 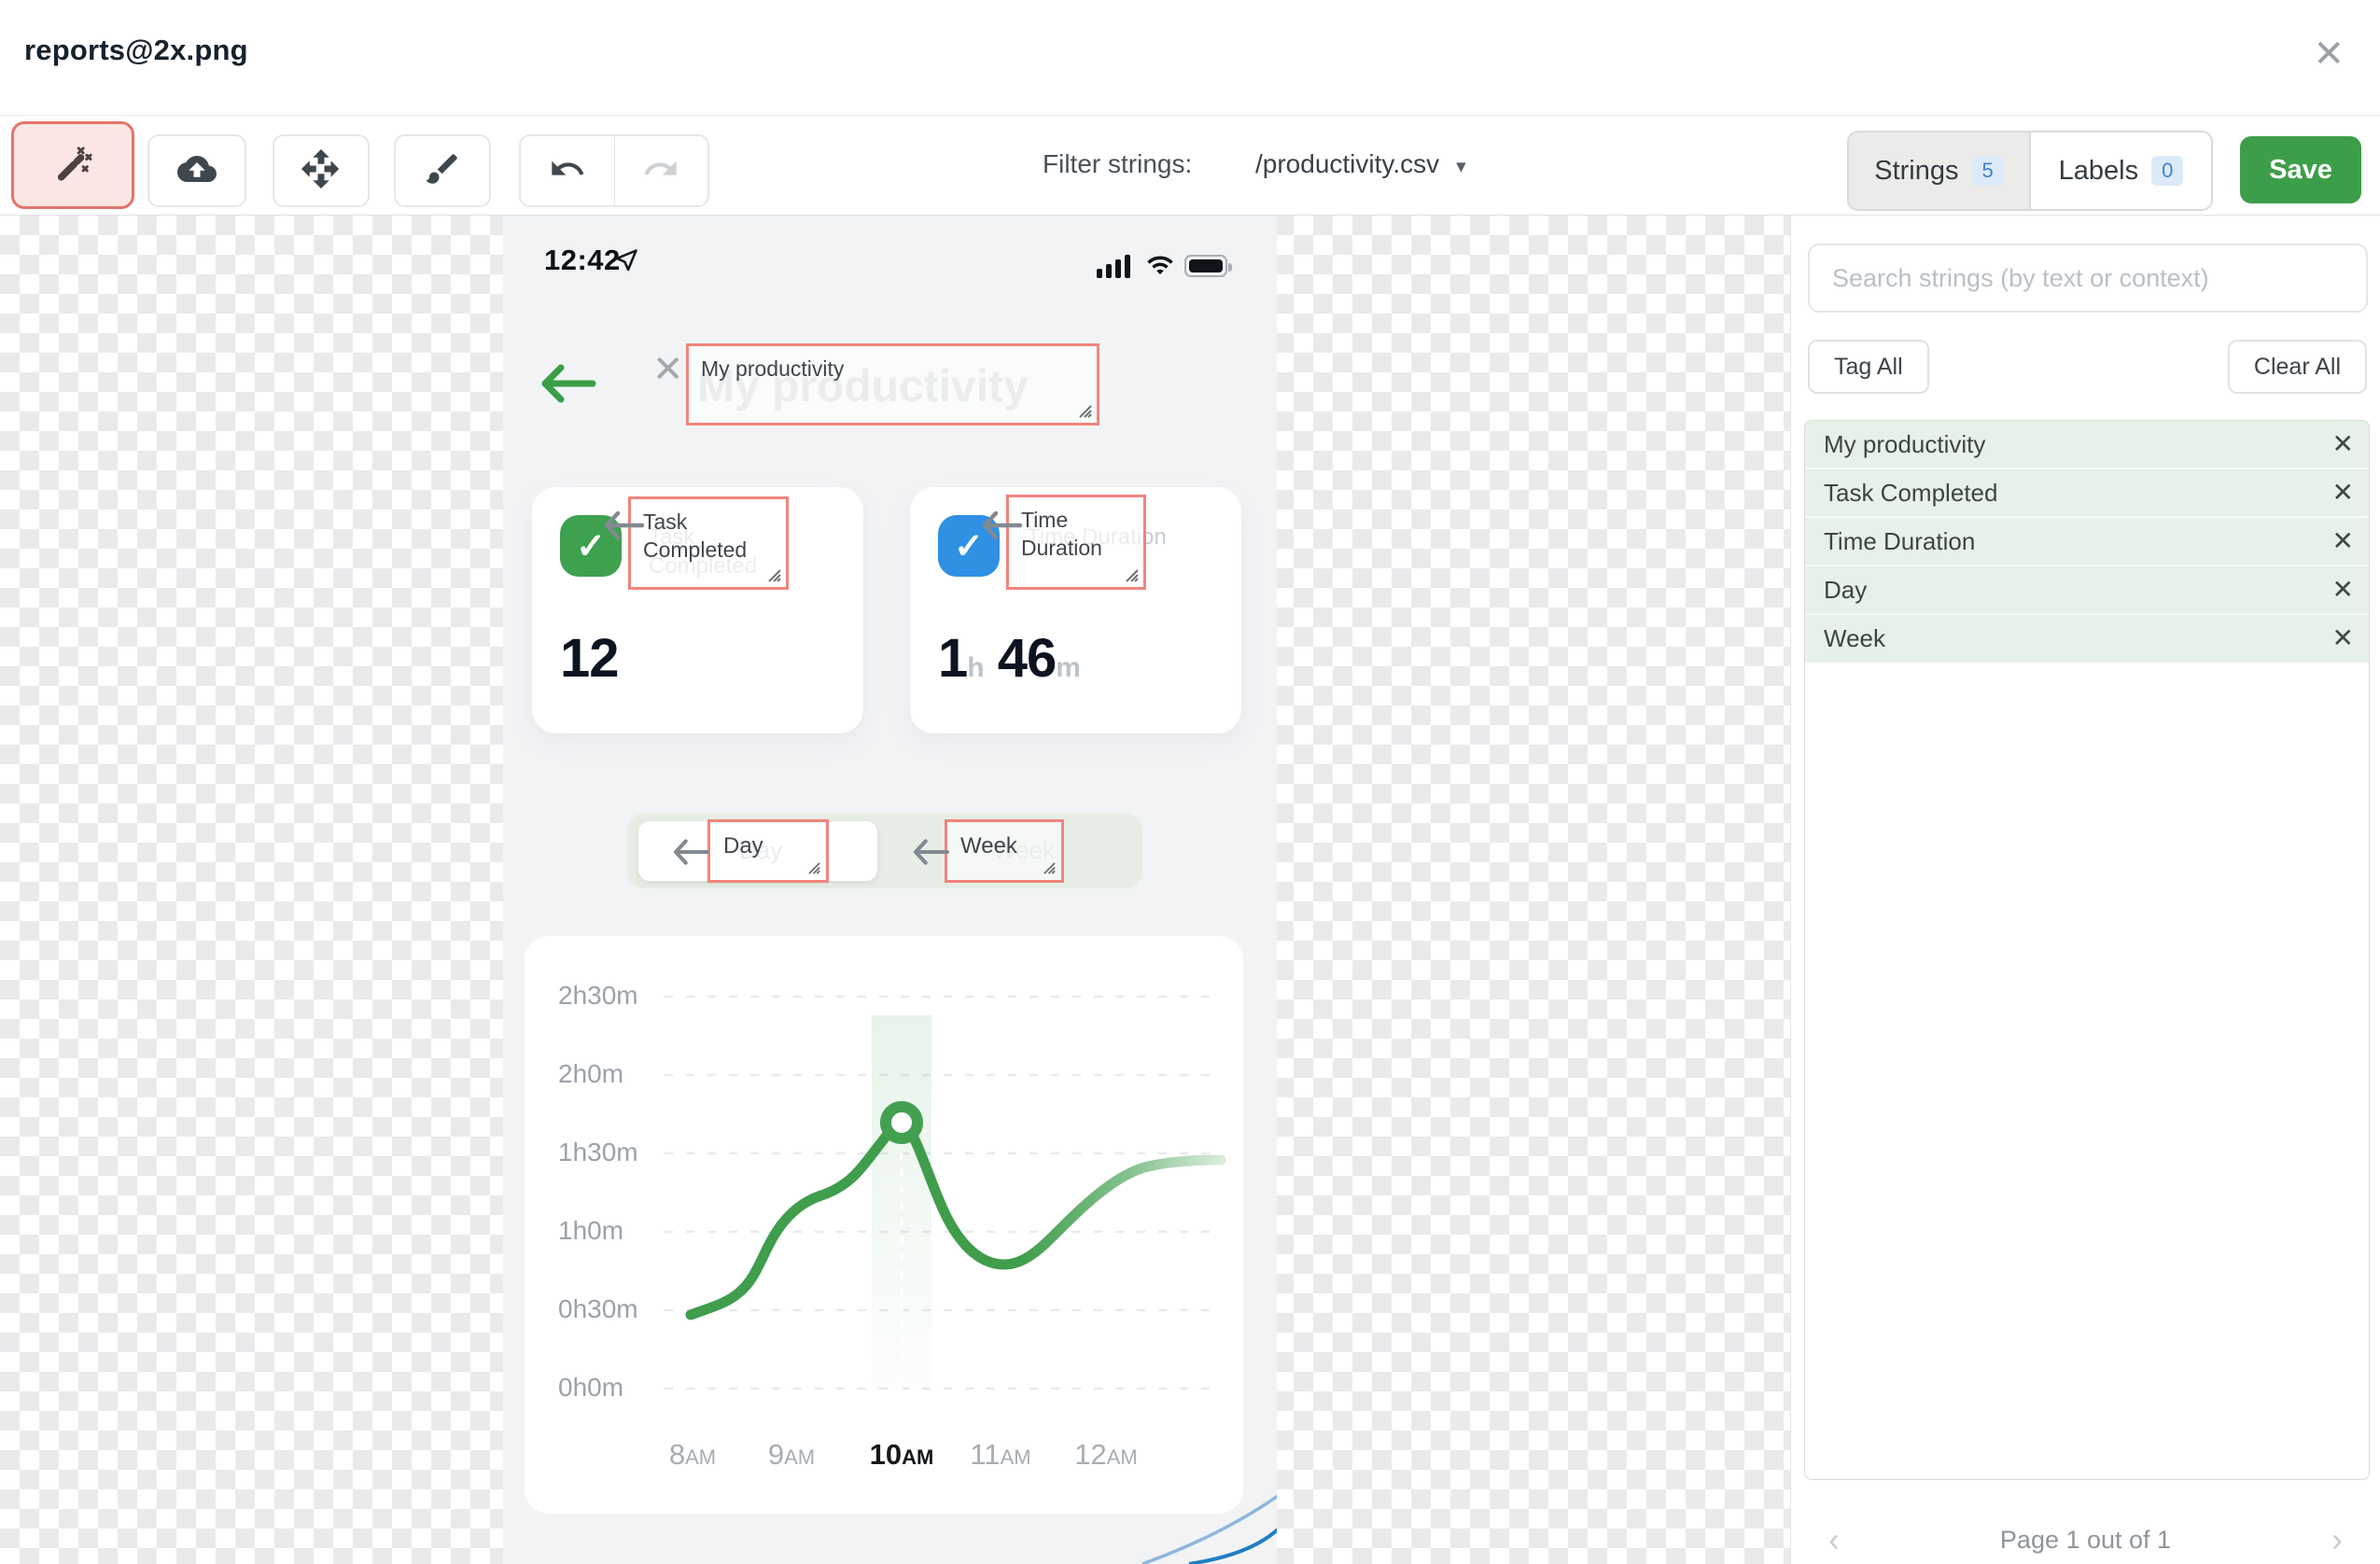 What do you see at coordinates (1905, 443) in the screenshot?
I see `string-text: My productivity` at bounding box center [1905, 443].